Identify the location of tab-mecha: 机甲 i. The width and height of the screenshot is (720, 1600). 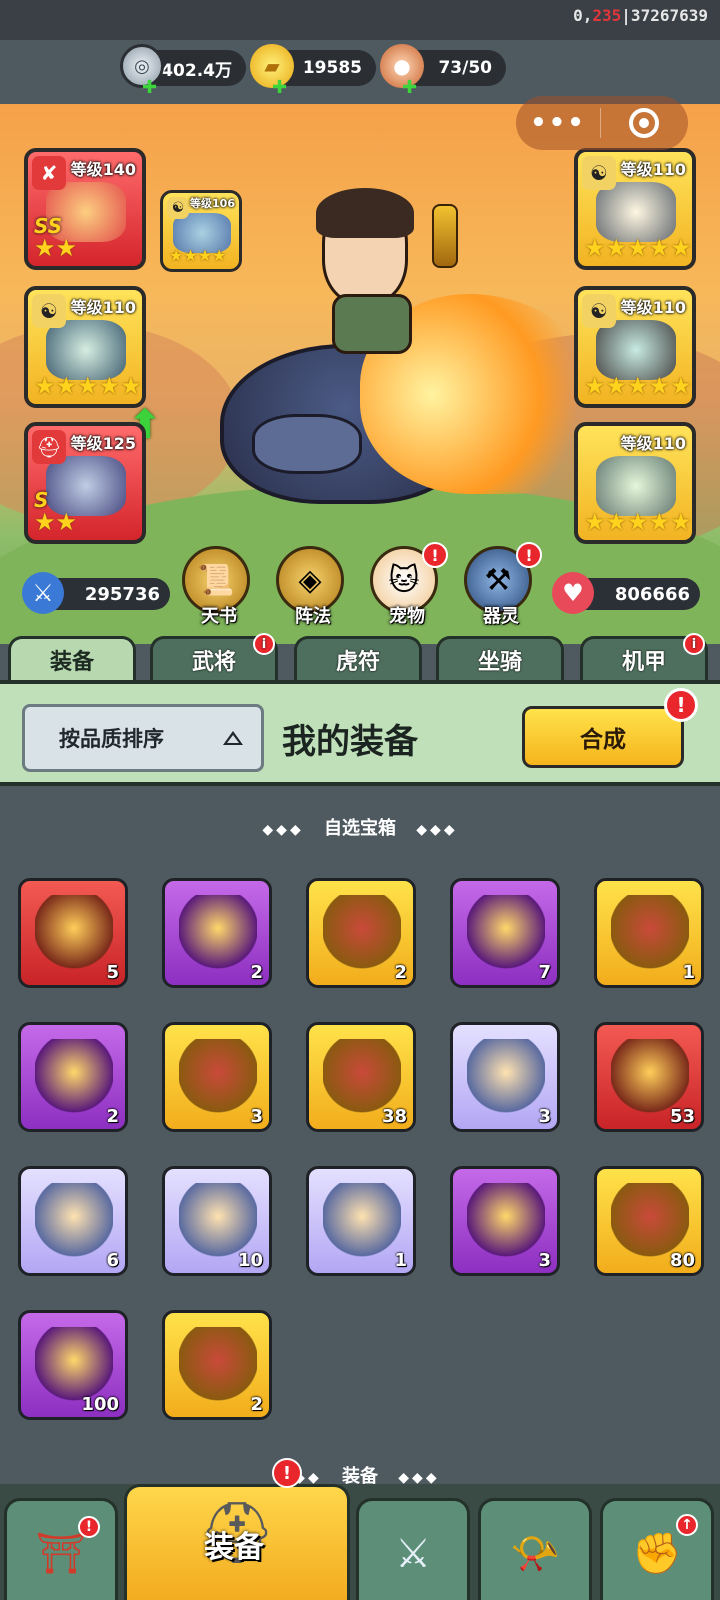
(644, 656).